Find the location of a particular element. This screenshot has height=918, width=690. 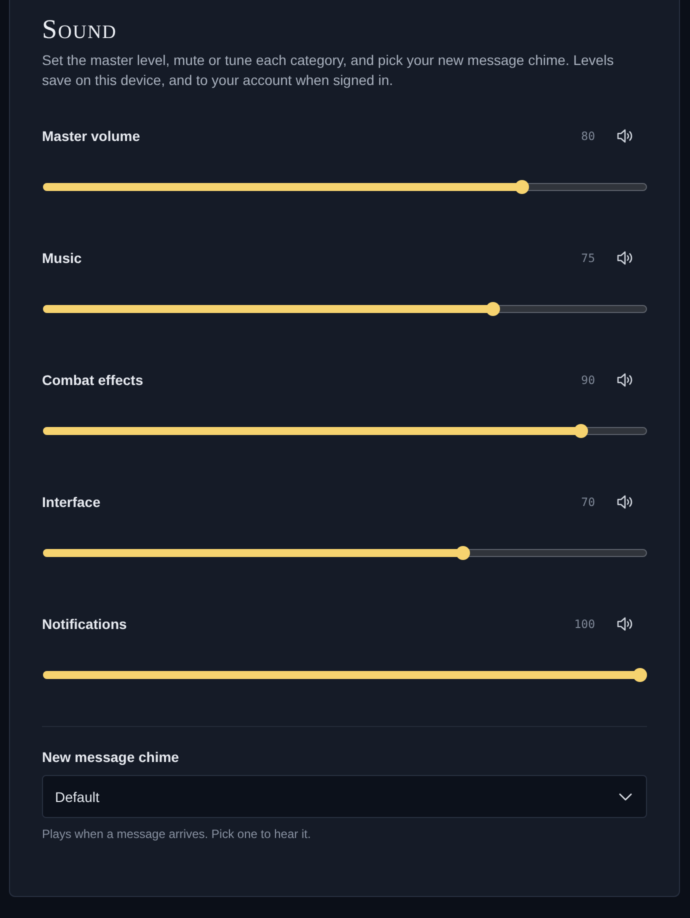

section-description: Set the master level, mute or tune each category, and pick your new message chime. Levels save on this device, and to your account when signed in. is located at coordinates (328, 70).